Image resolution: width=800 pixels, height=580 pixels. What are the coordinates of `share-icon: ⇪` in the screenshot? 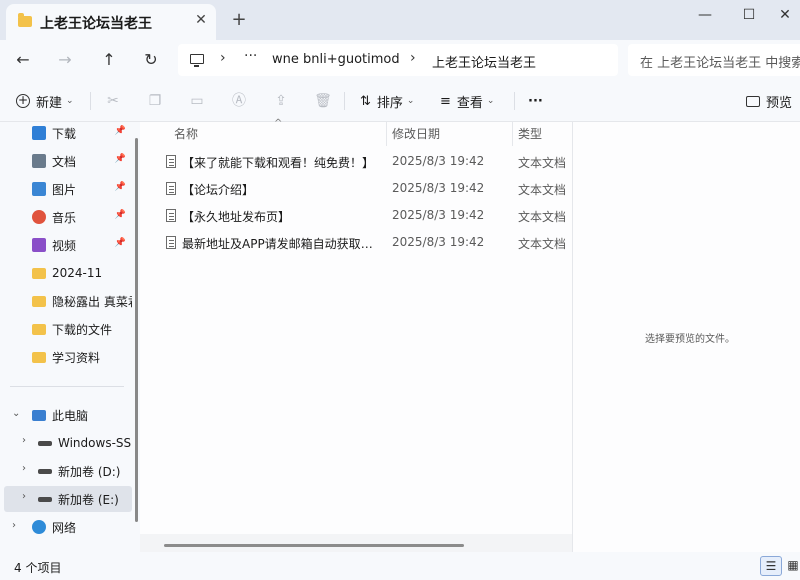 It's located at (281, 101).